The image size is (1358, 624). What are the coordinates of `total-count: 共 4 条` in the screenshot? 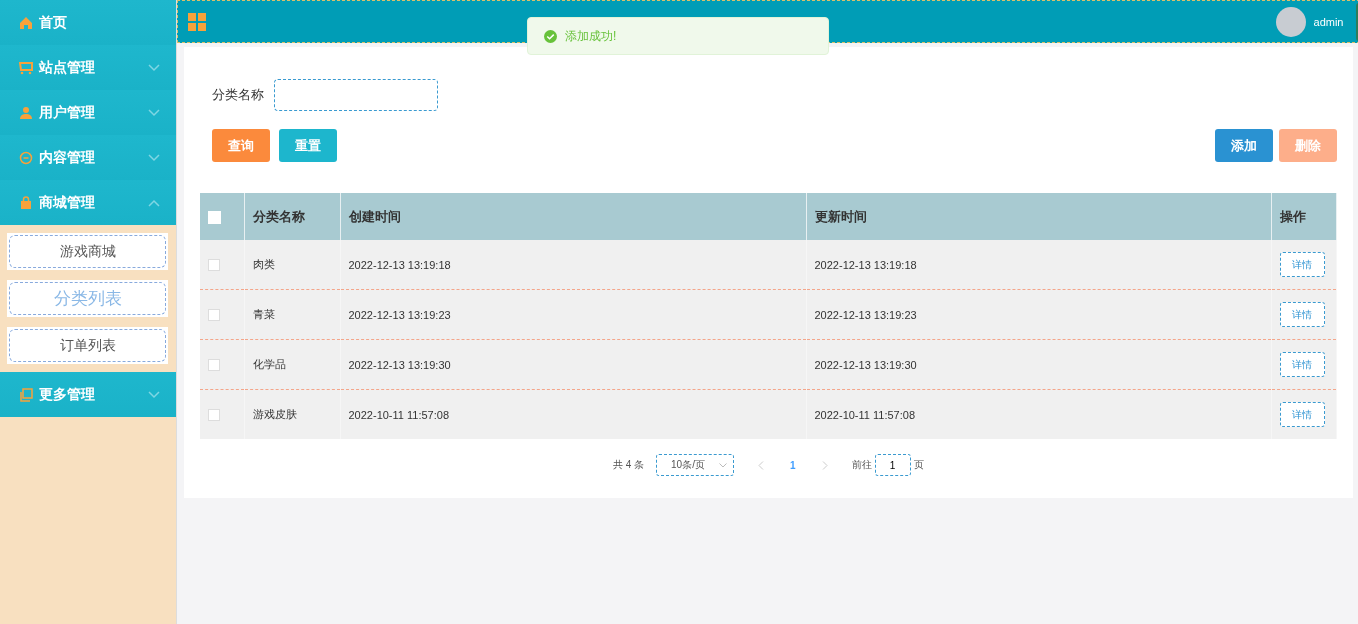 It's located at (628, 465).